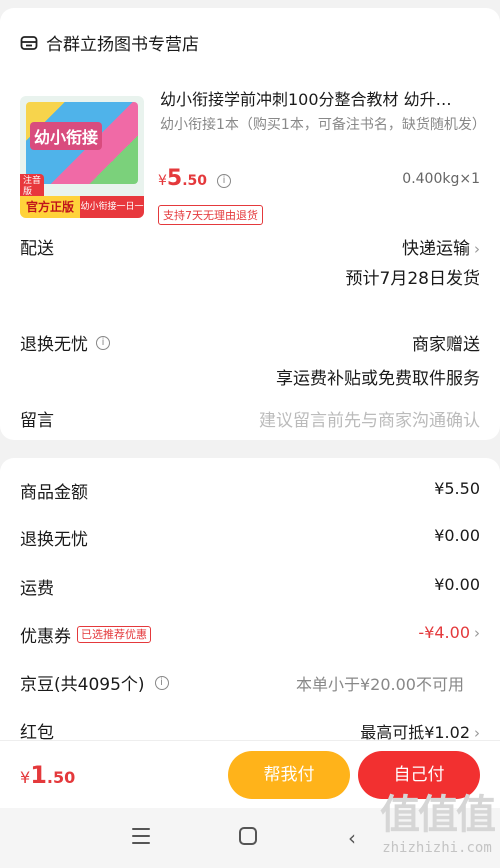  What do you see at coordinates (380, 684) in the screenshot?
I see `summary-value-jingdou: 本单小于¥20.00不可用` at bounding box center [380, 684].